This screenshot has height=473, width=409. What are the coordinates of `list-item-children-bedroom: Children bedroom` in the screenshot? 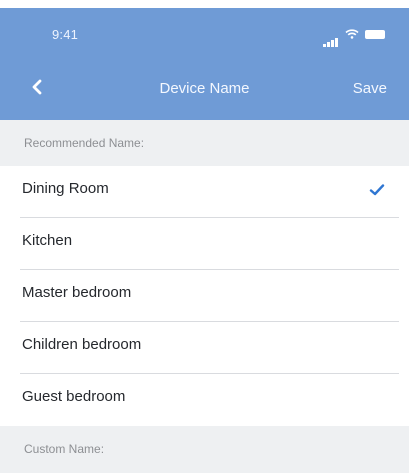 It's located at (204, 348).